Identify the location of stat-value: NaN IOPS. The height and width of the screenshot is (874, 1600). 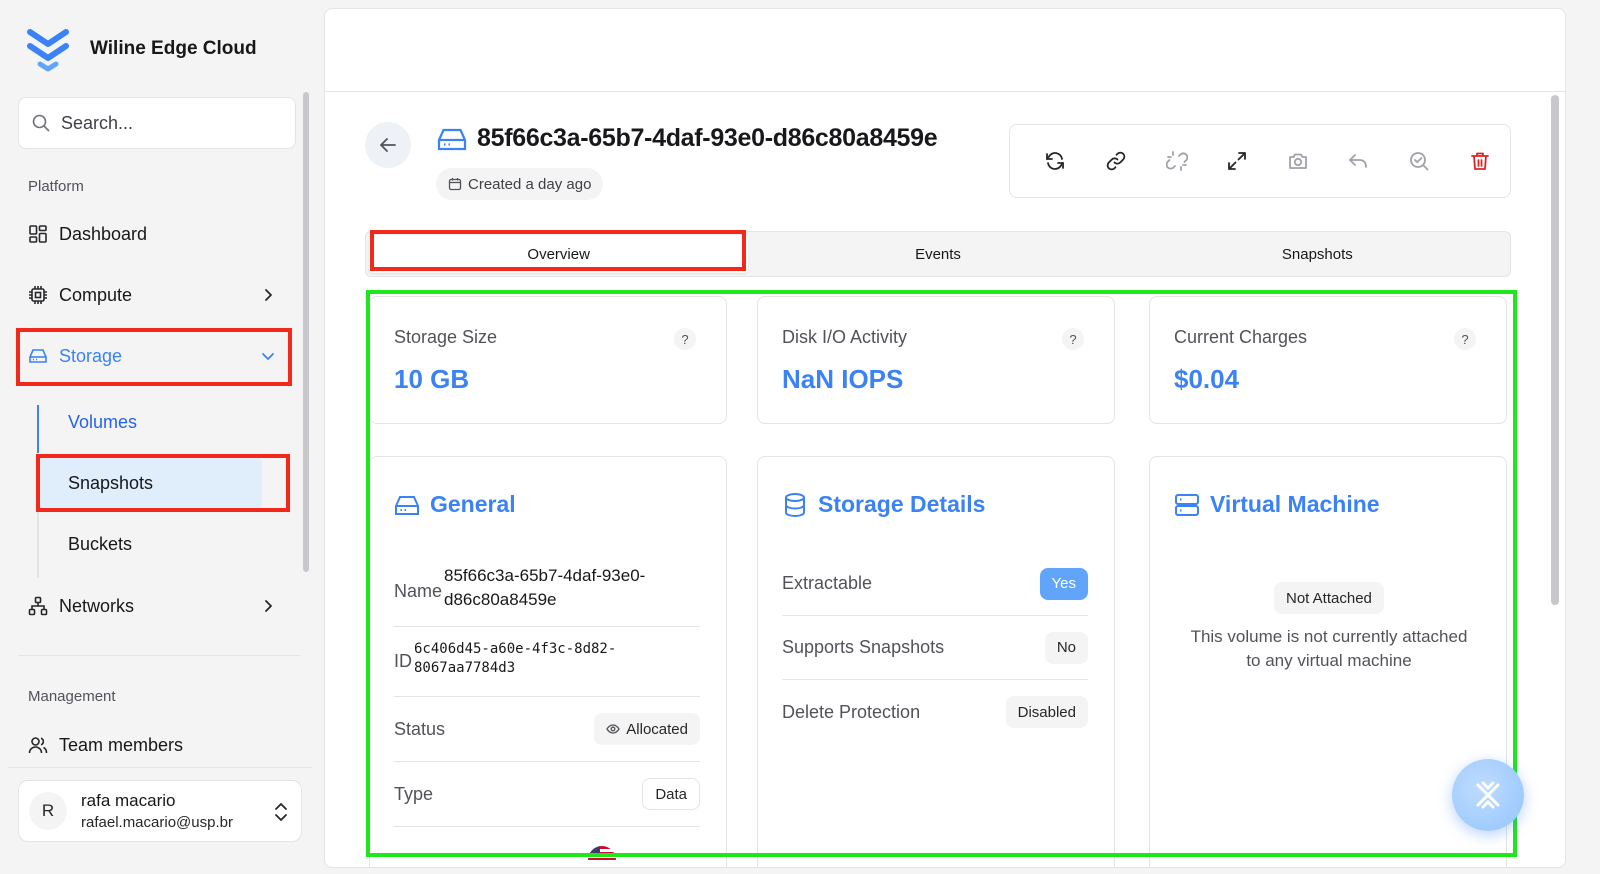
(843, 379).